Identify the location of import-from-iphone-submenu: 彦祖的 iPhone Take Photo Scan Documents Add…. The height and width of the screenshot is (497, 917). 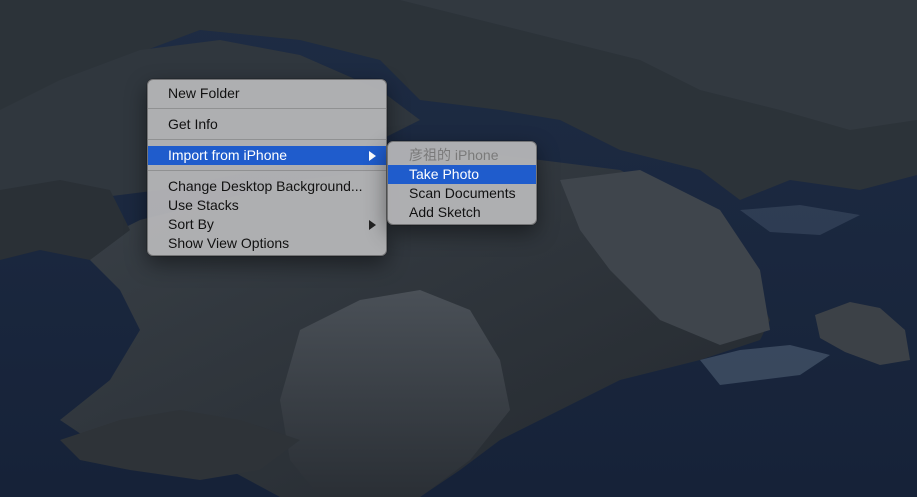
(462, 183).